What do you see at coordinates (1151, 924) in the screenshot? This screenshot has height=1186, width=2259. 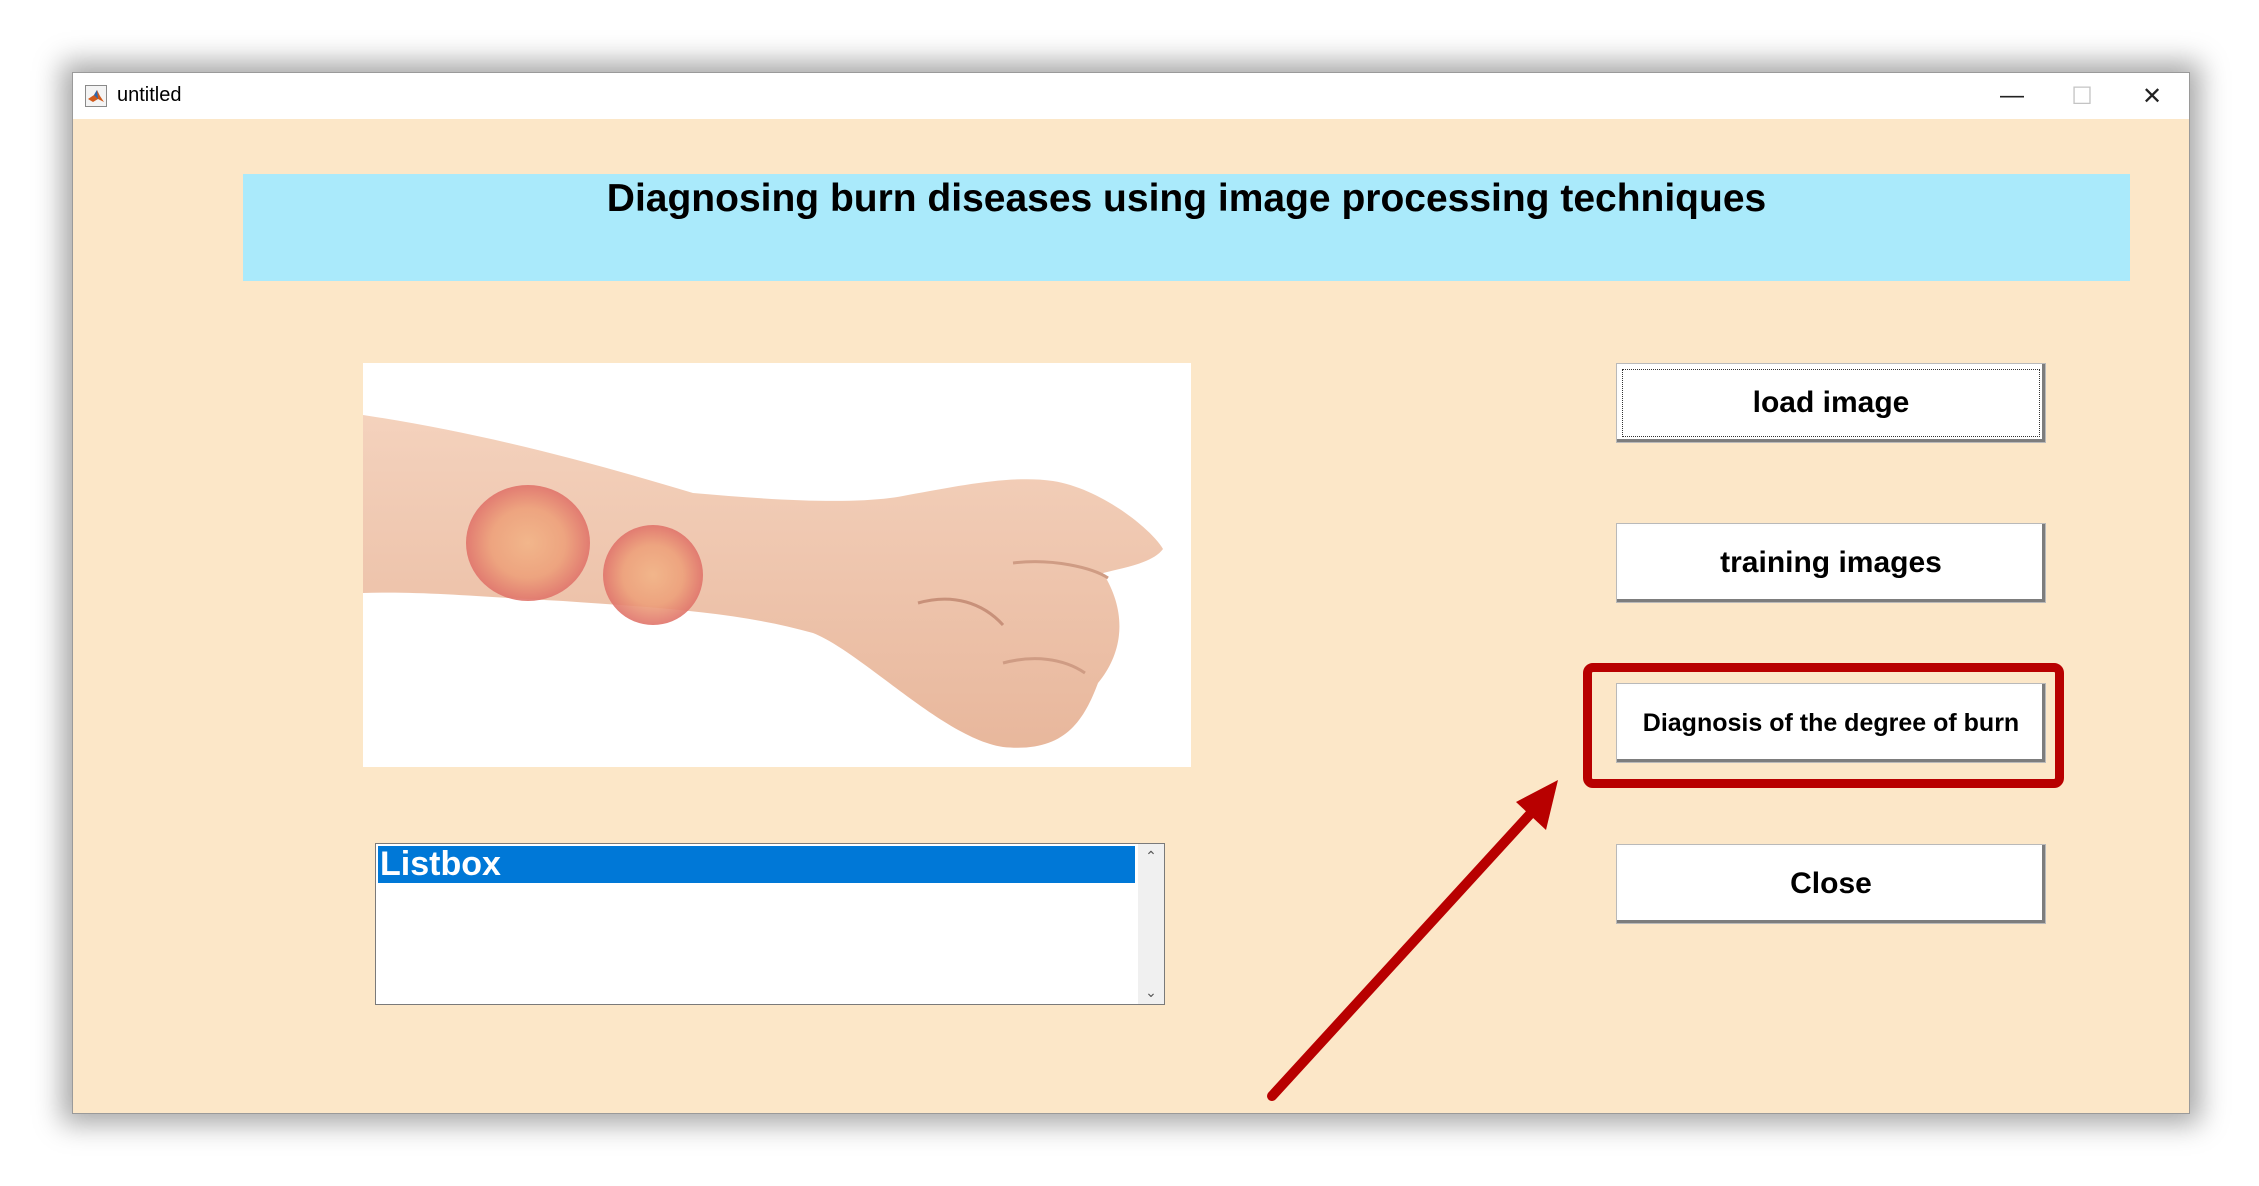 I see `listbox-scrollbar: ⌃ ⌄` at bounding box center [1151, 924].